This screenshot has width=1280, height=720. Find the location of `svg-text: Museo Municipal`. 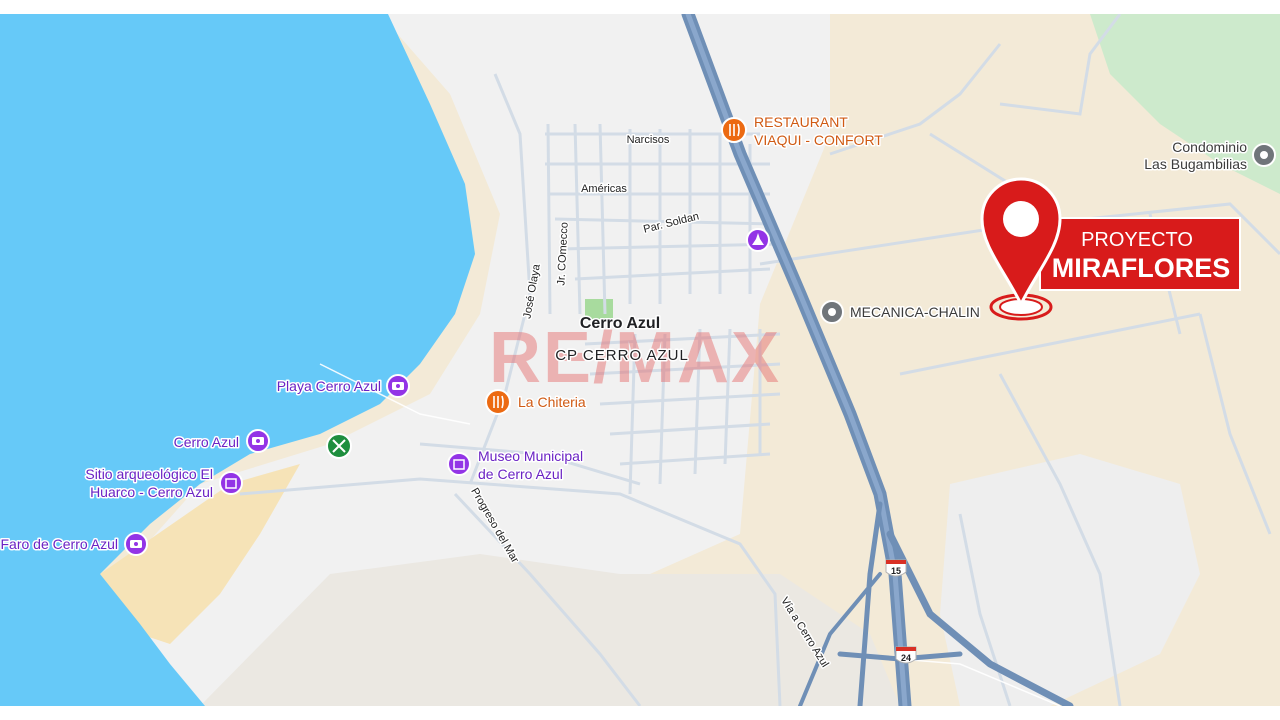

svg-text: Museo Municipal is located at coordinates (530, 456).